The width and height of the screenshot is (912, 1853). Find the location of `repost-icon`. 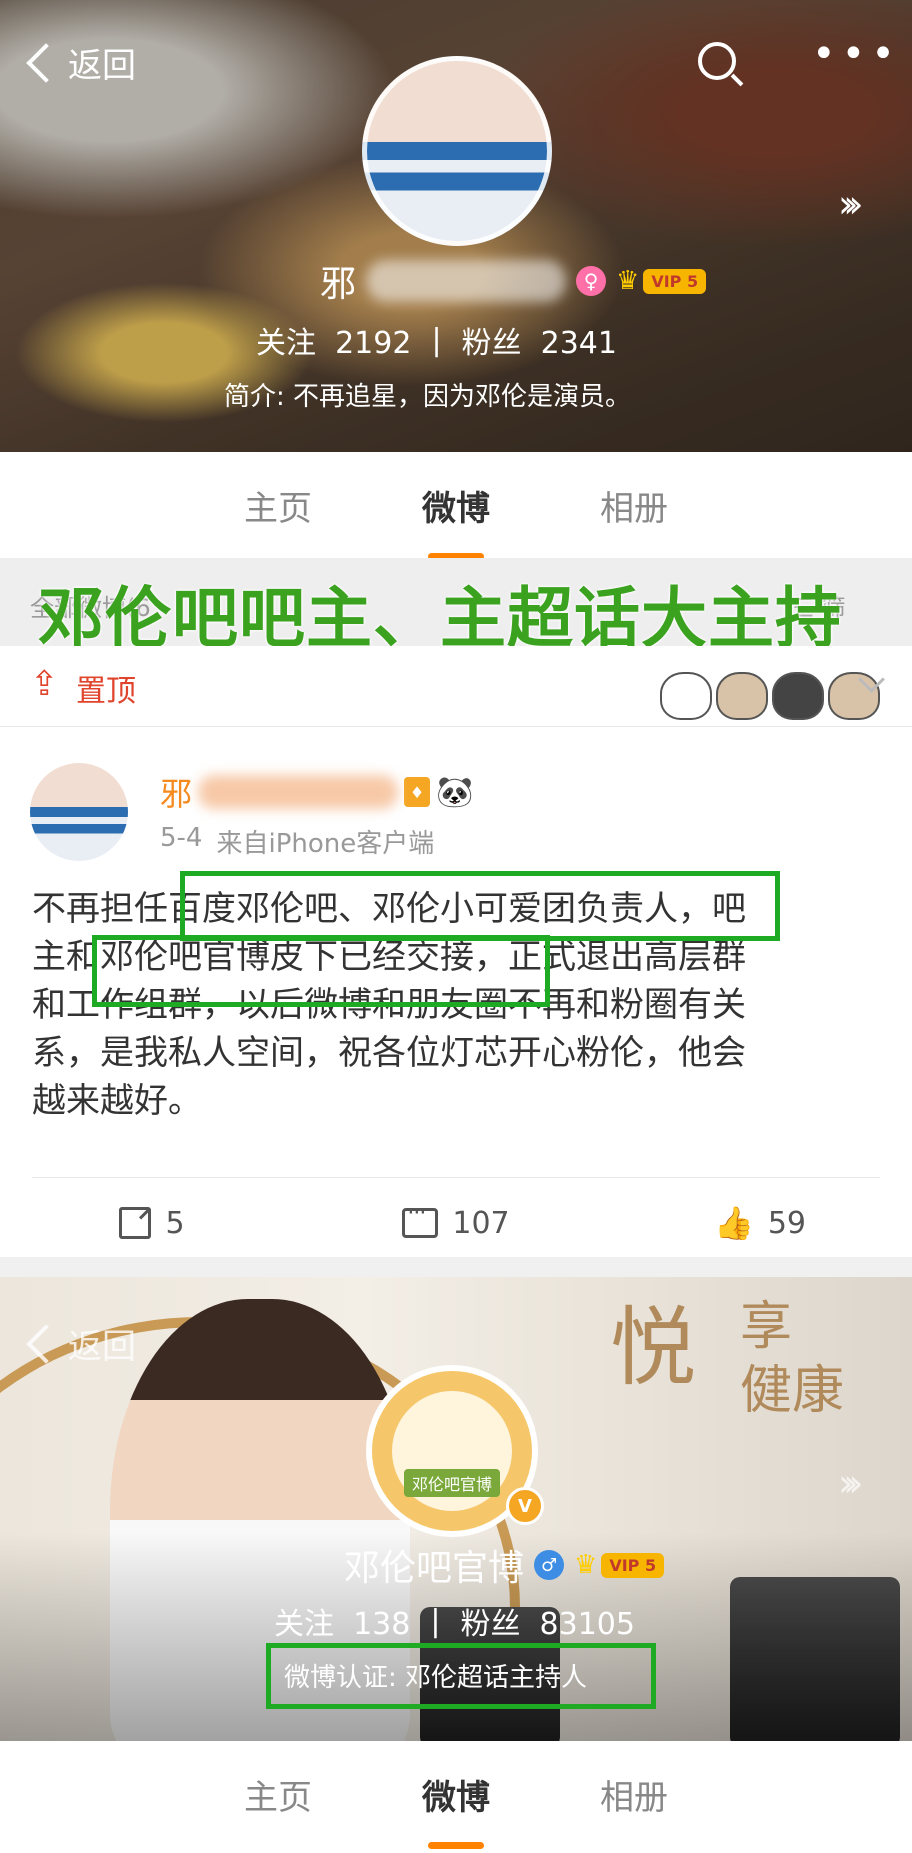

repost-icon is located at coordinates (135, 1223).